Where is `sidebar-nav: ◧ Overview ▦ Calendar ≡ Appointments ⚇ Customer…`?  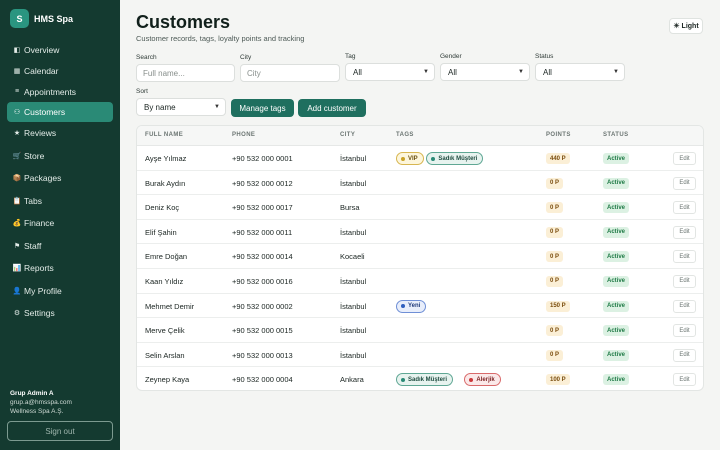 sidebar-nav: ◧ Overview ▦ Calendar ≡ Appointments ⚇ Customer… is located at coordinates (60, 183).